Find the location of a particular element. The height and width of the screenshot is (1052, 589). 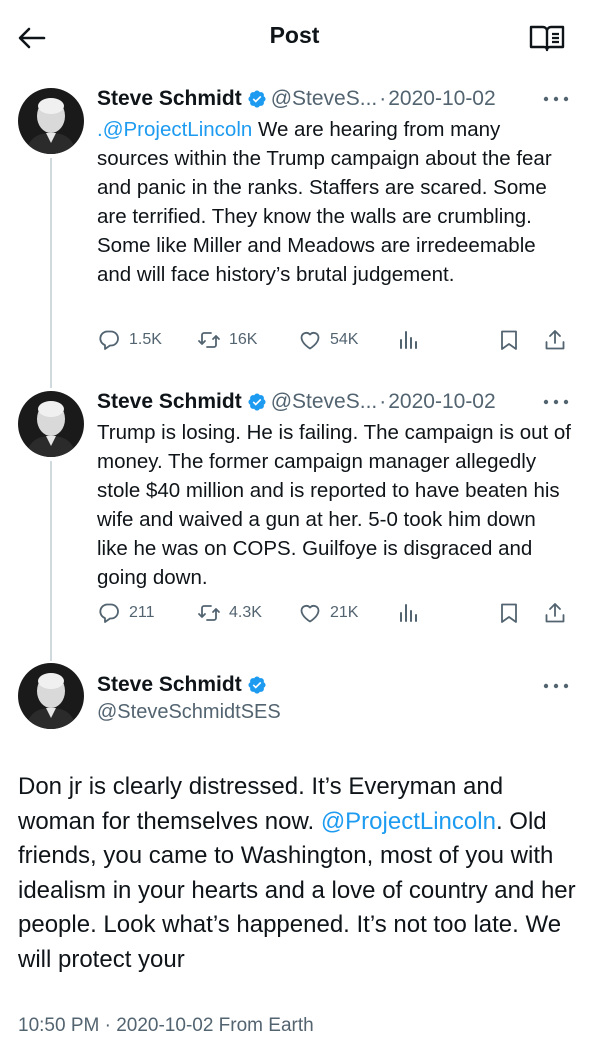

repost-count: 16K is located at coordinates (243, 339).